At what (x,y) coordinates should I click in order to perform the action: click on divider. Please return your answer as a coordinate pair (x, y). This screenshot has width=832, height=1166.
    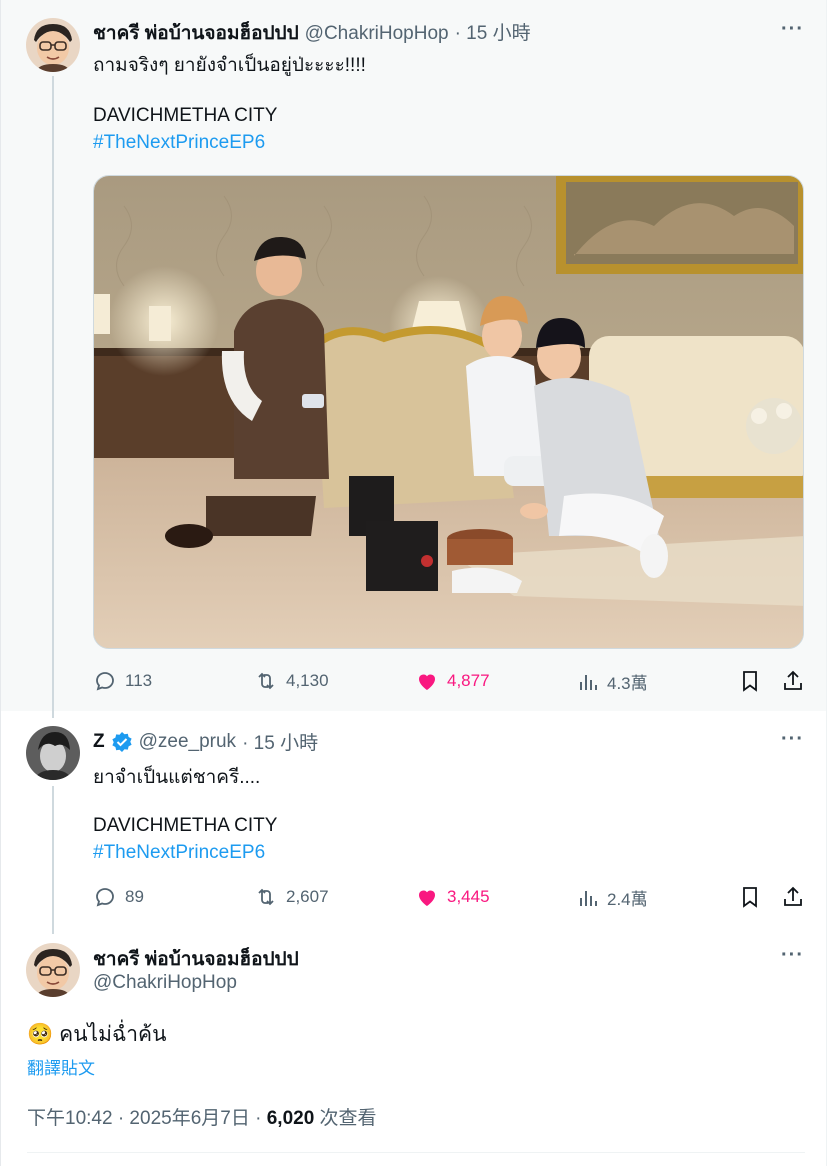
    Looking at the image, I should click on (416, 1152).